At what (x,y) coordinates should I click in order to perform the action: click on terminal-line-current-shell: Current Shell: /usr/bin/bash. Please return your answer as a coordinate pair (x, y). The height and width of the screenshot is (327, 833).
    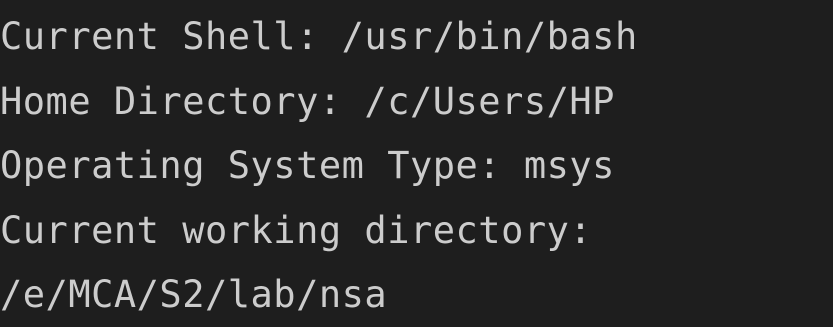
    Looking at the image, I should click on (319, 36).